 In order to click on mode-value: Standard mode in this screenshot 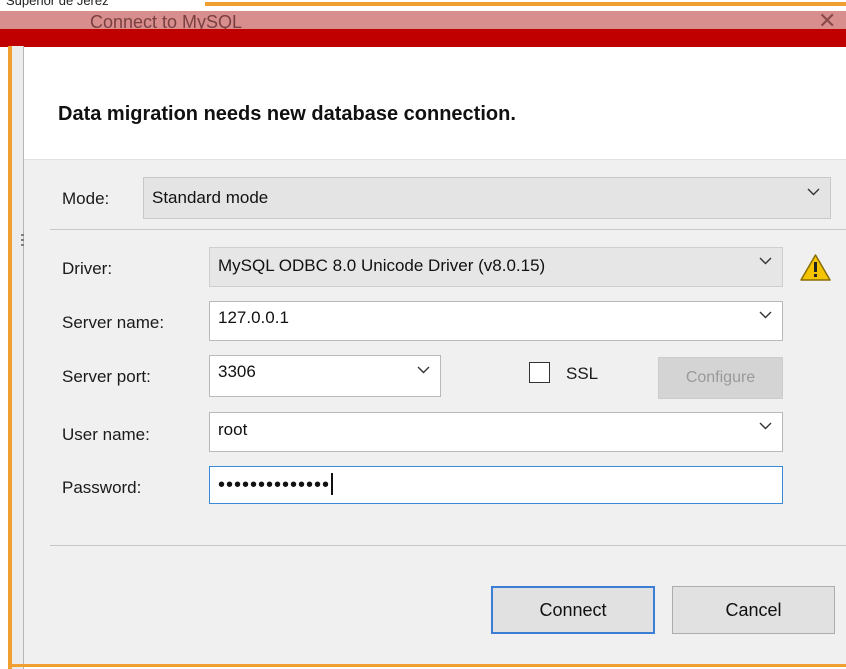, I will do `click(210, 197)`.